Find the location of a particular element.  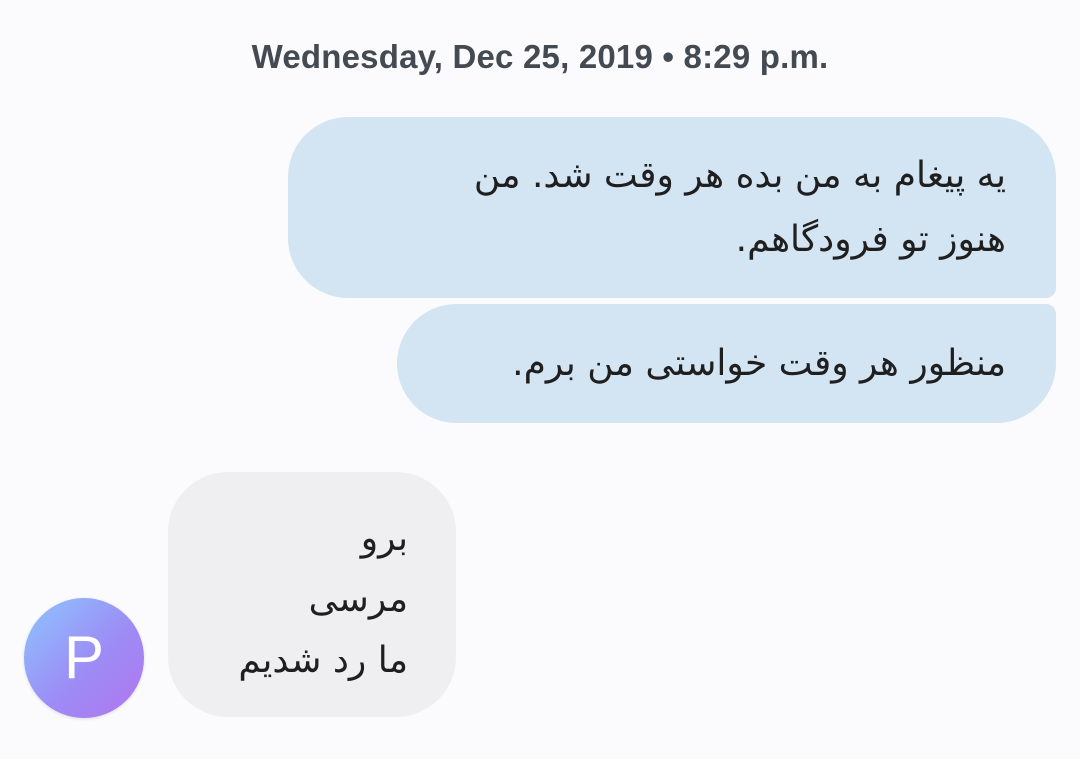

message-text-line: مرسی is located at coordinates (358, 599).